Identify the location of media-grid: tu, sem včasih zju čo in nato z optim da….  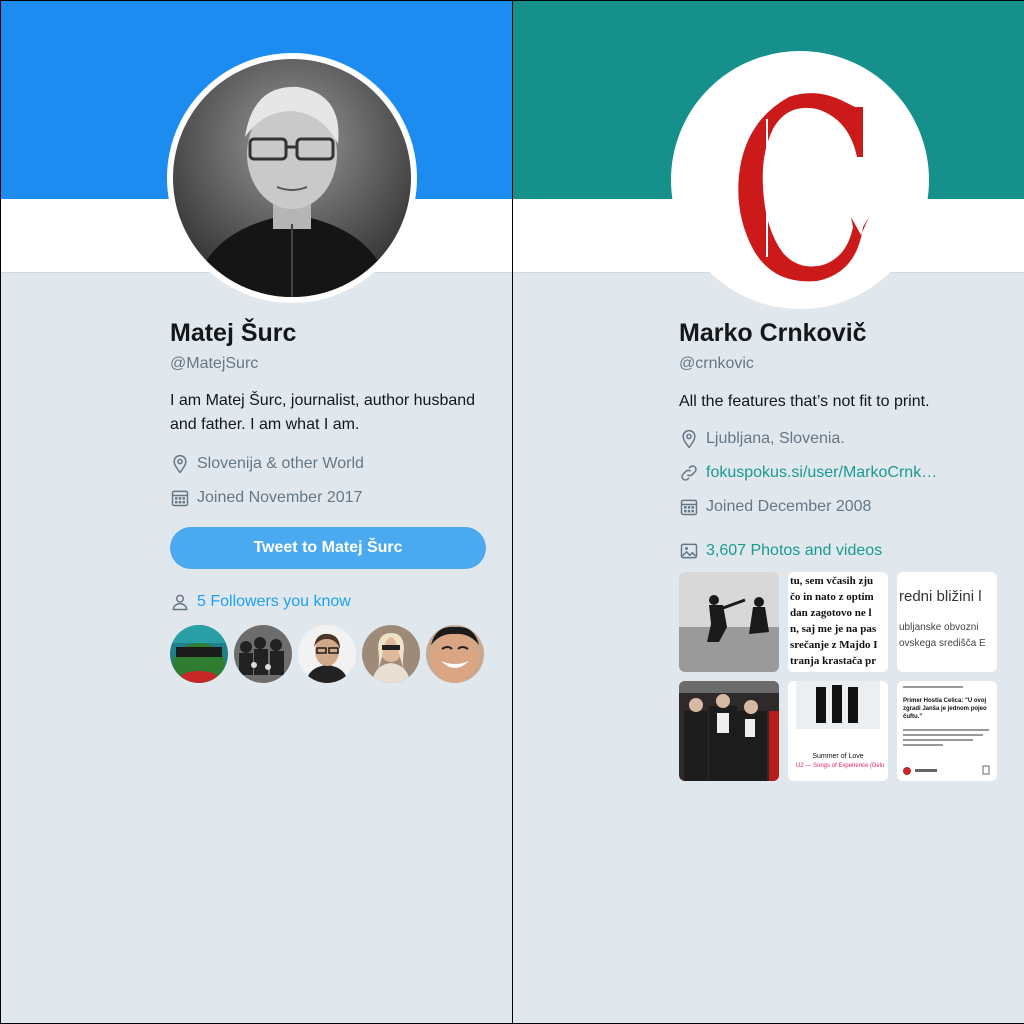
(844, 676).